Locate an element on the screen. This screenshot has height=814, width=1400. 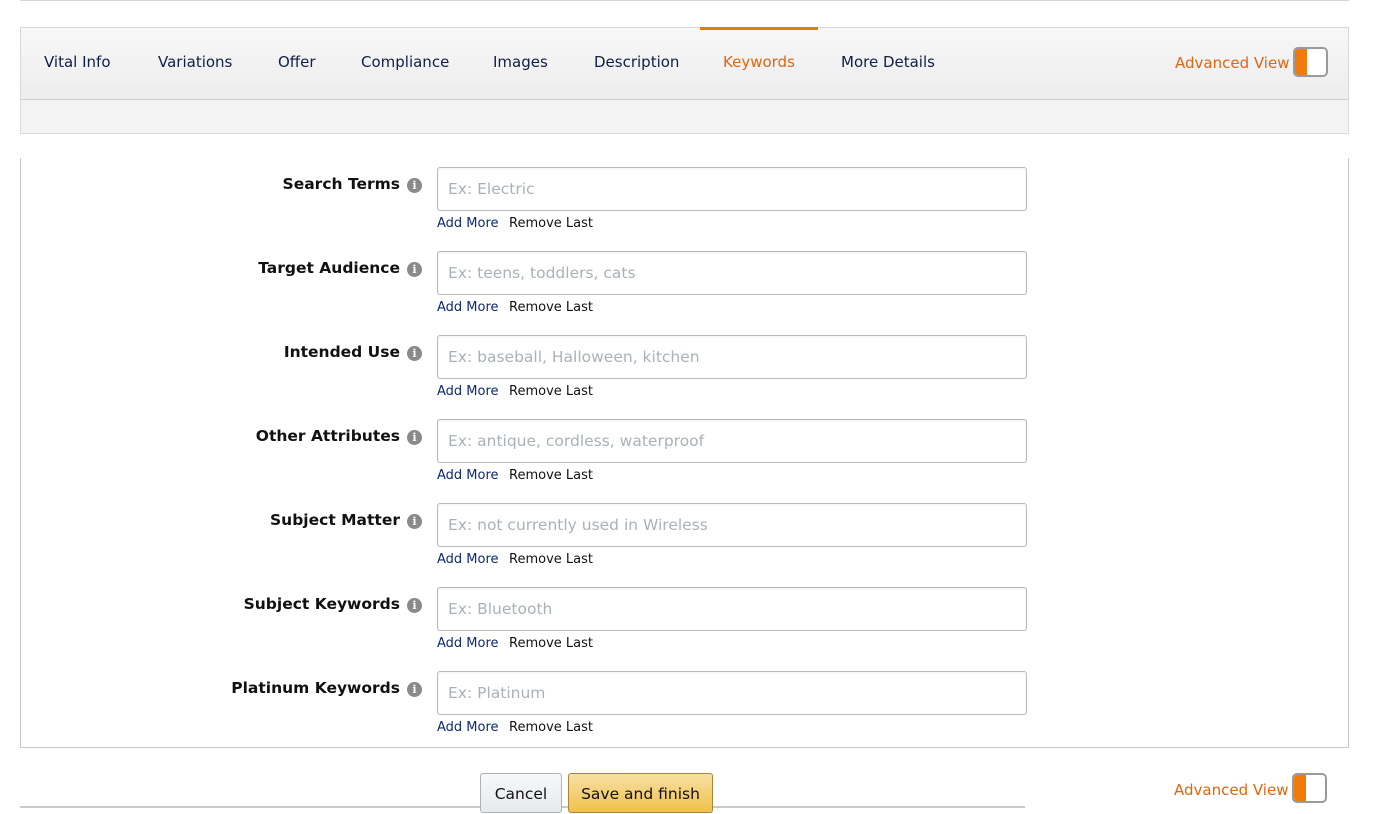
advanced-view-toggle-bottom is located at coordinates (1309, 788).